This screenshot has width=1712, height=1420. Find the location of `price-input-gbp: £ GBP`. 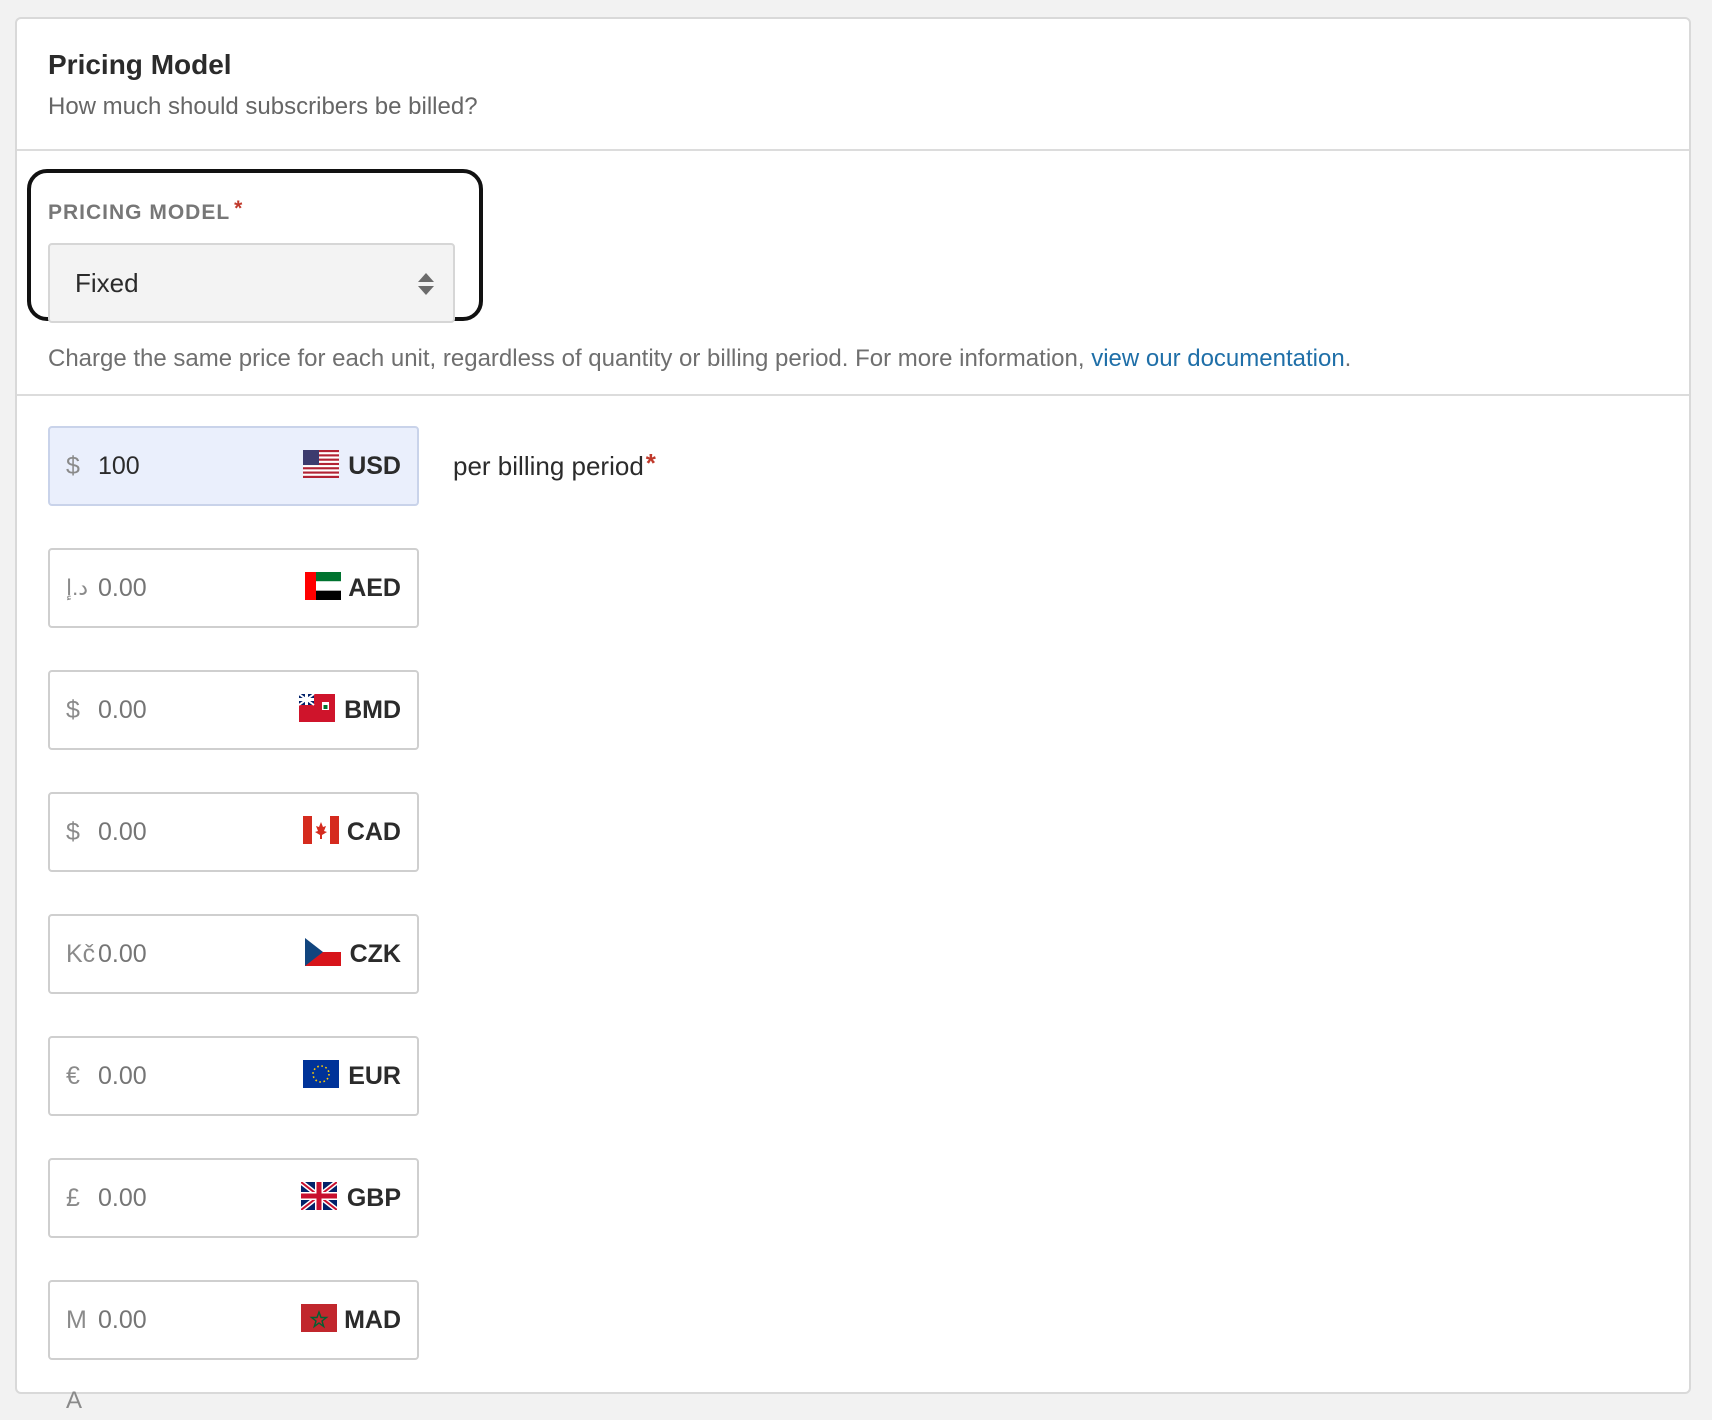

price-input-gbp: £ GBP is located at coordinates (233, 1198).